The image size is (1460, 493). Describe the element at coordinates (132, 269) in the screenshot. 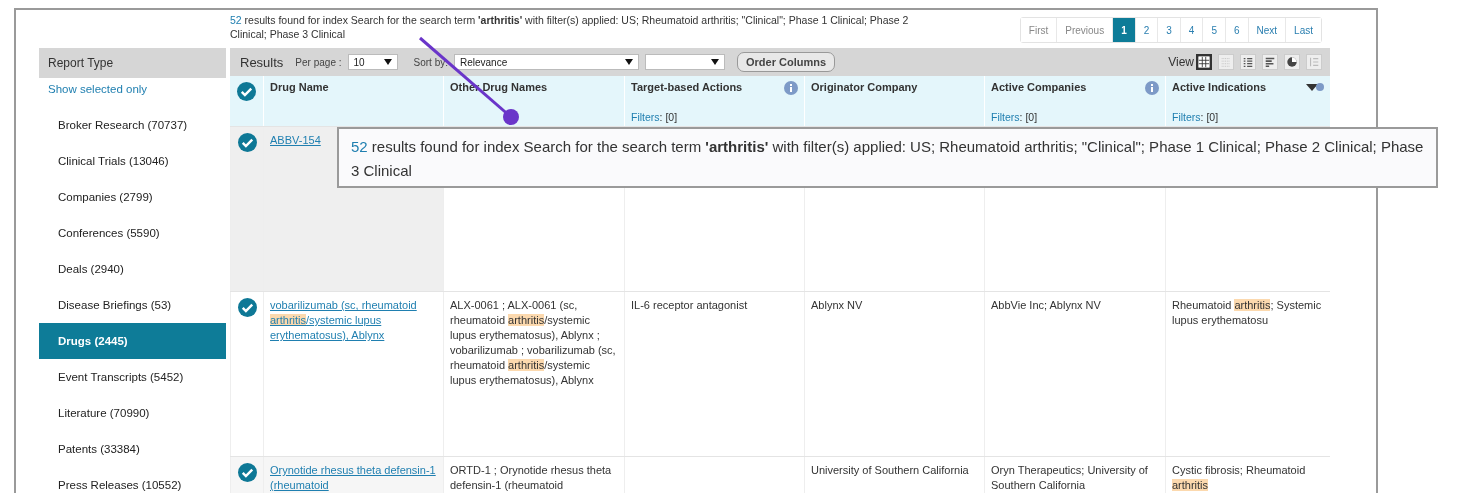

I see `sidebar-item: Deals (2940)` at that location.